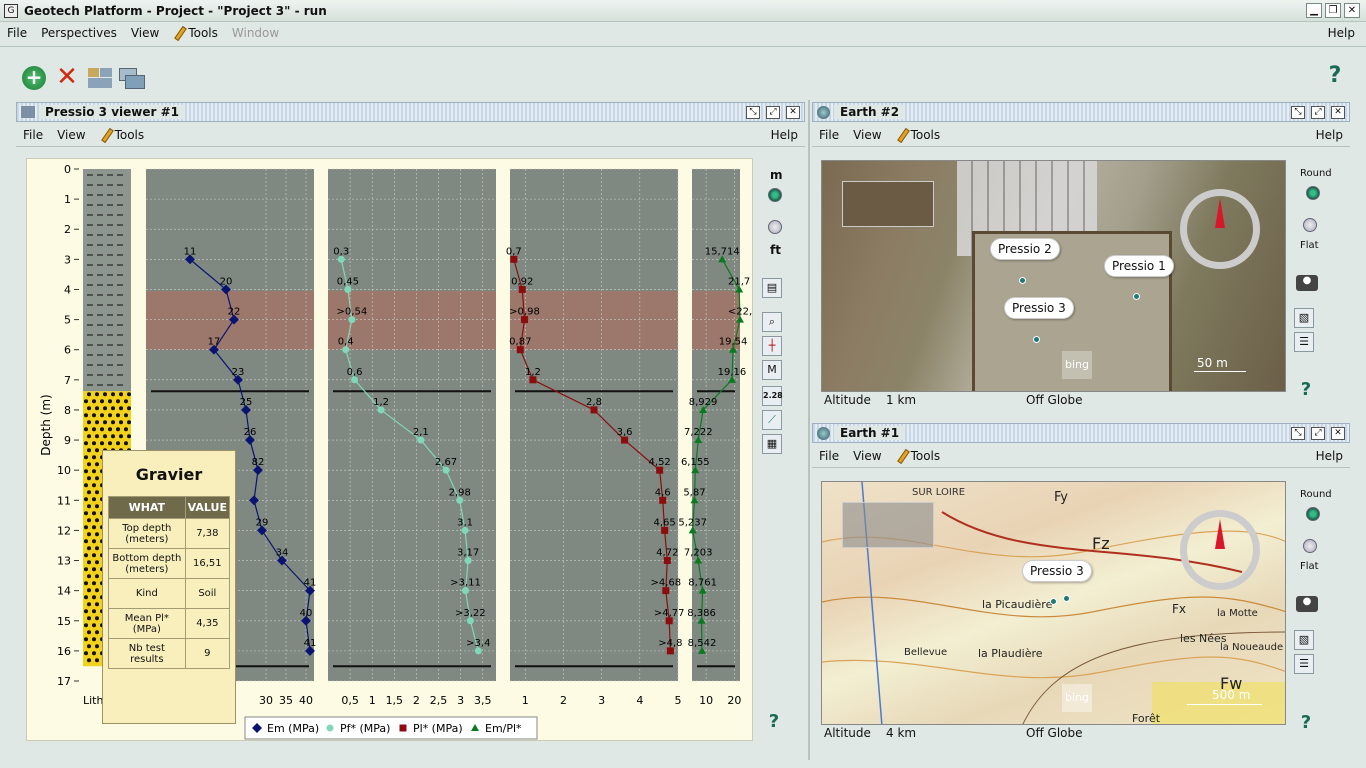 Image resolution: width=1366 pixels, height=768 pixels. Describe the element at coordinates (410, 112) in the screenshot. I see `pressio-panel-header: Pressio 3 viewer #1 ⤡ ⤢ ✕` at that location.